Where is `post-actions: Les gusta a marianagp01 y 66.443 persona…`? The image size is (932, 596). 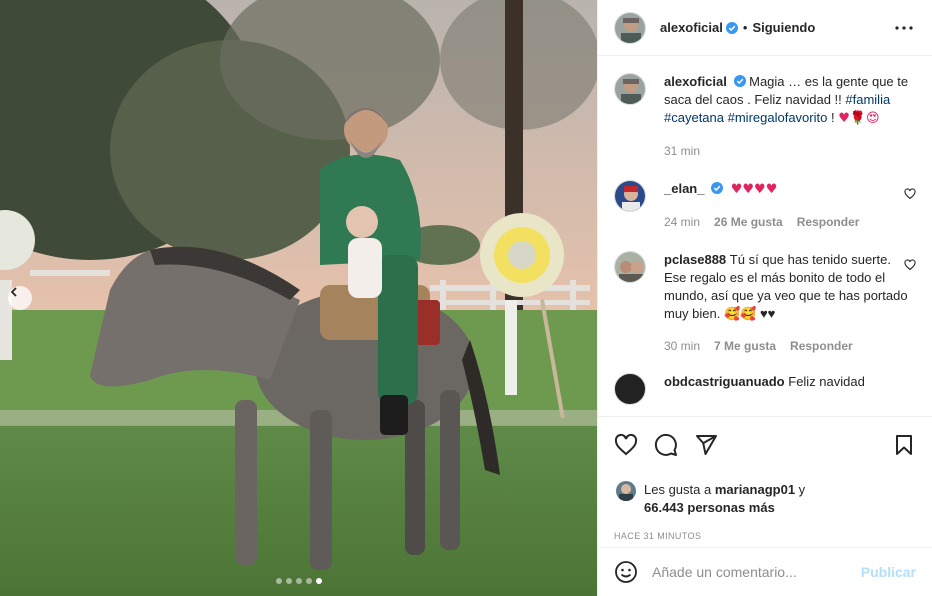
post-actions: Les gusta a marianagp01 y 66.443 persona… is located at coordinates (765, 478).